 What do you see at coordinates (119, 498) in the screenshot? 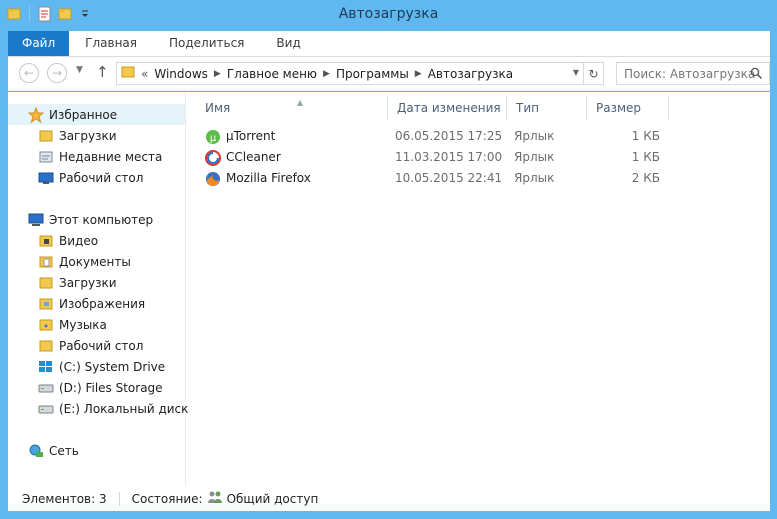
I see `status-divider` at bounding box center [119, 498].